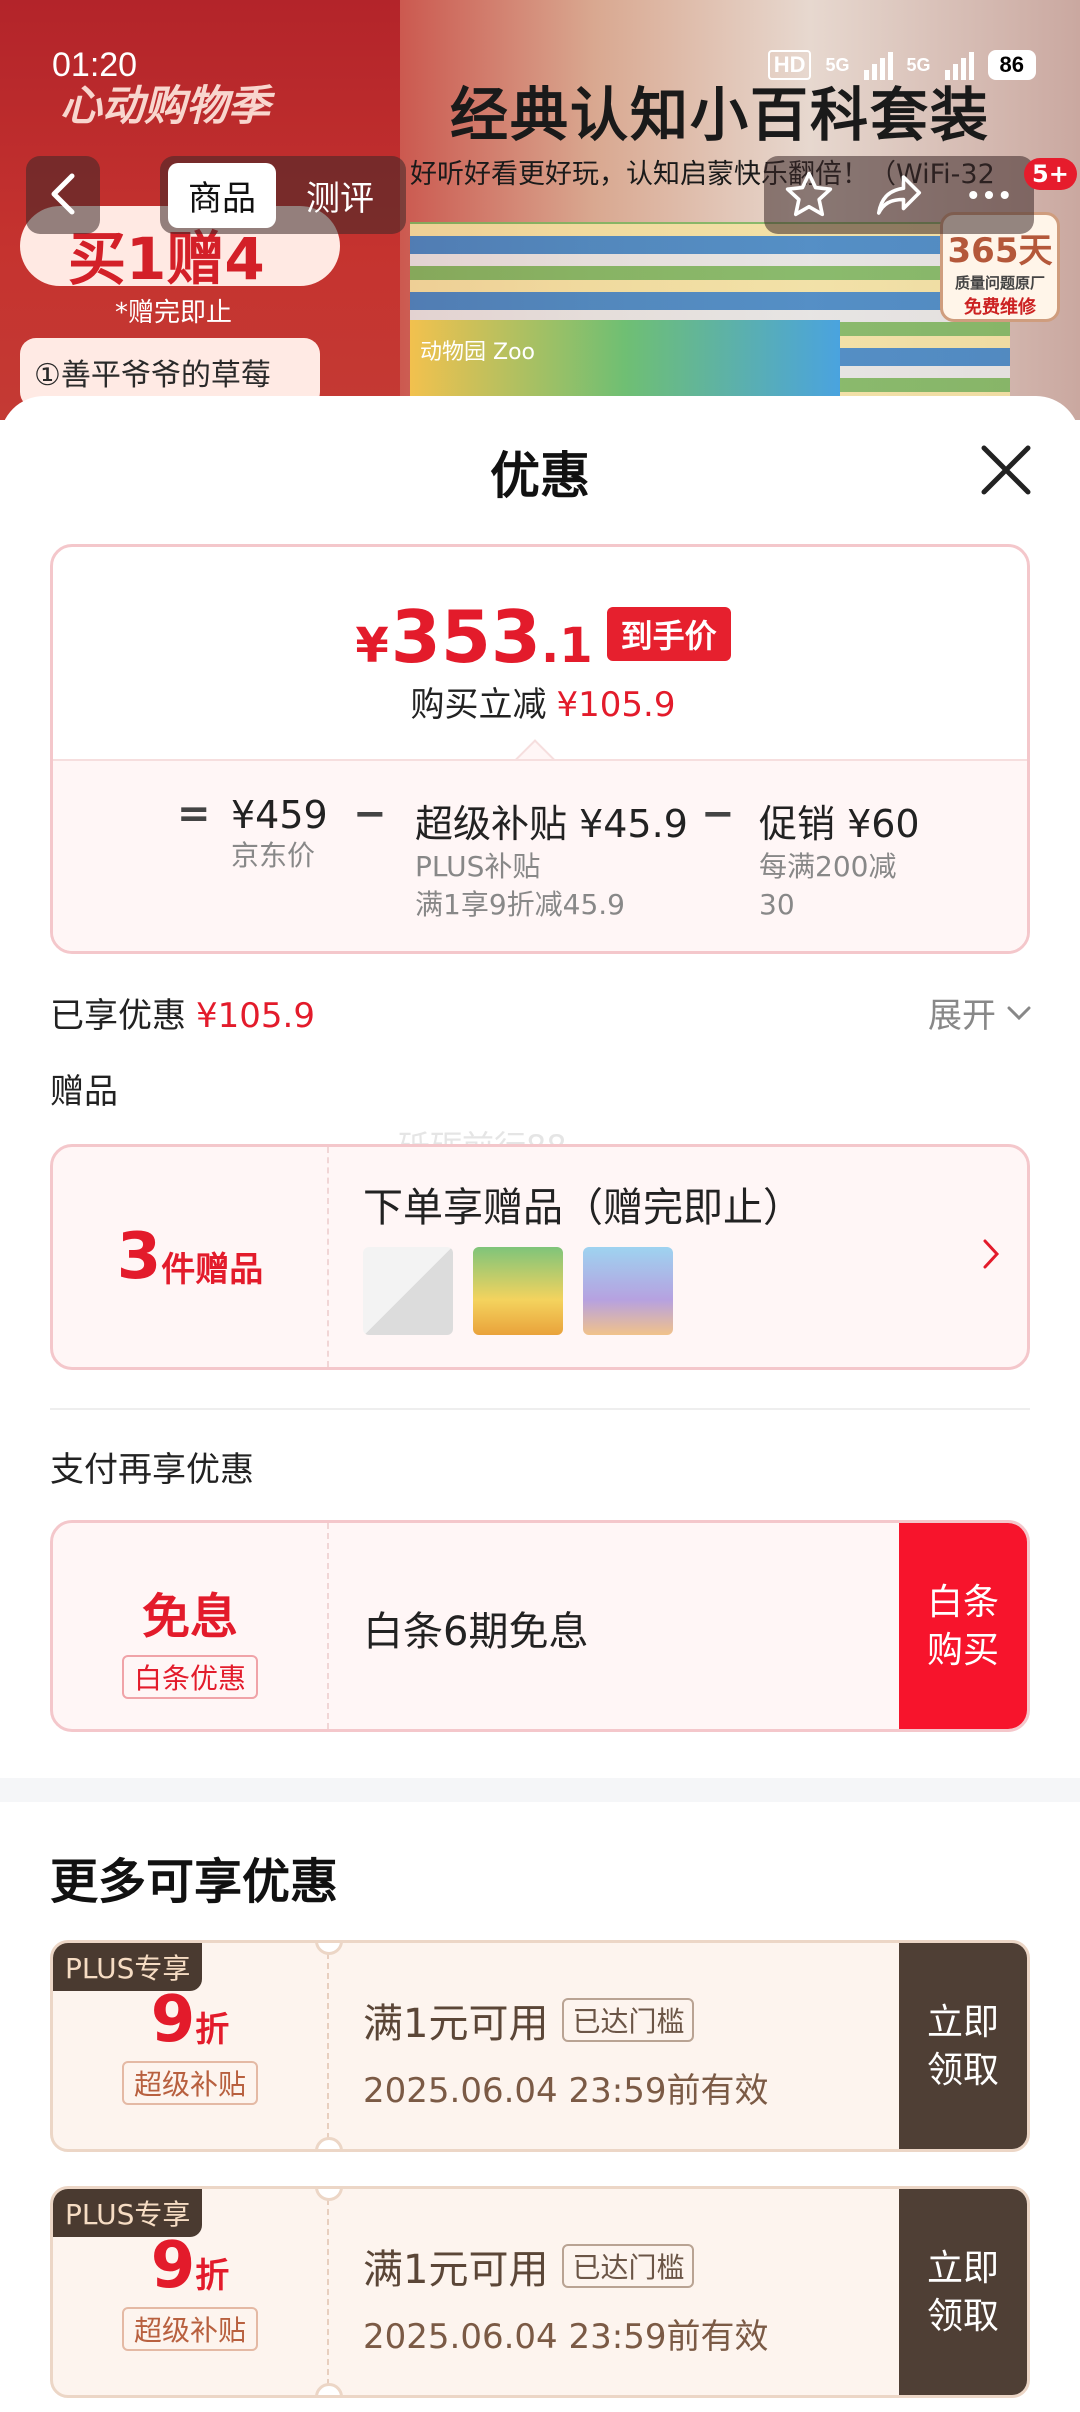 The image size is (1080, 2412). Describe the element at coordinates (466, 637) in the screenshot. I see `price-integer: 353` at that location.